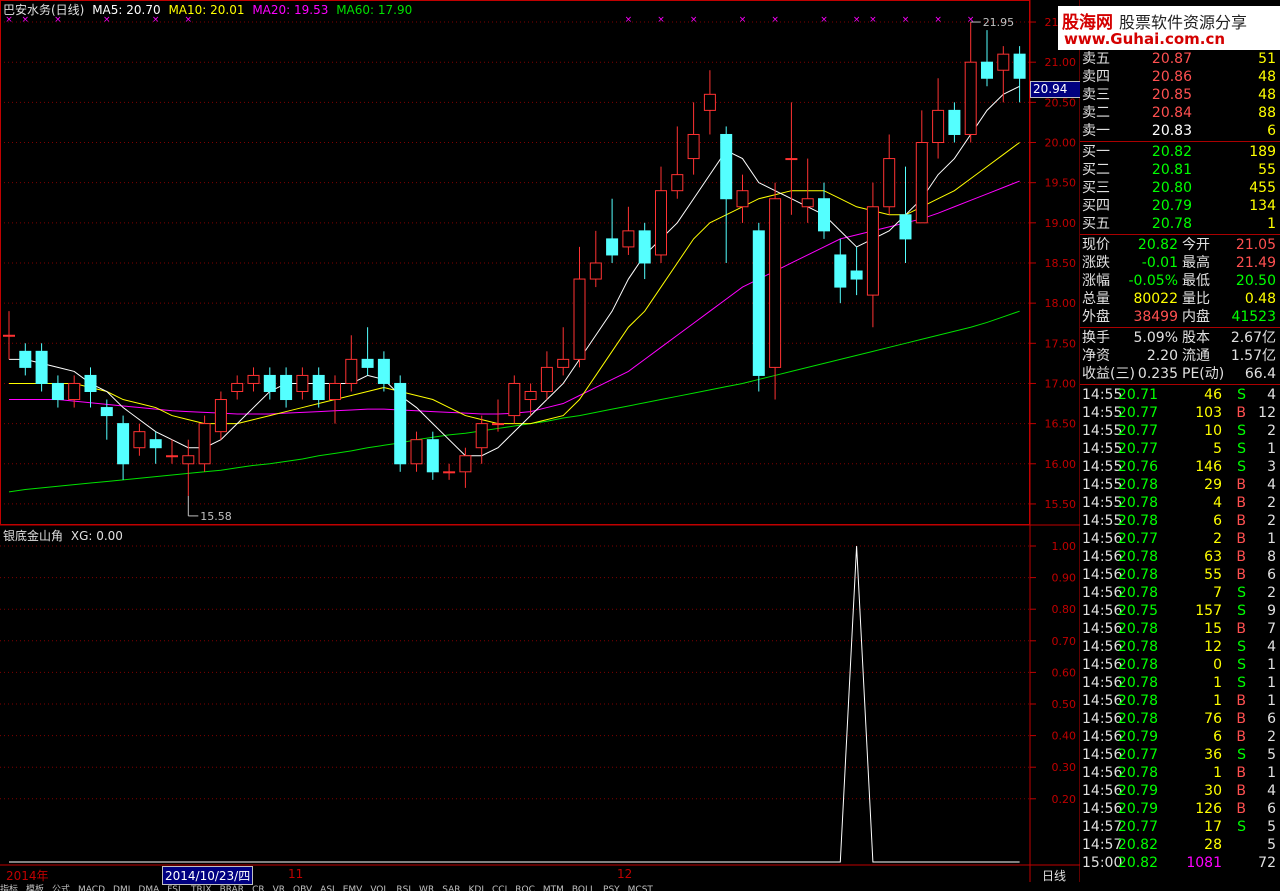 The width and height of the screenshot is (1280, 891). Describe the element at coordinates (9, 888) in the screenshot. I see `indicator-tab: 指标` at that location.